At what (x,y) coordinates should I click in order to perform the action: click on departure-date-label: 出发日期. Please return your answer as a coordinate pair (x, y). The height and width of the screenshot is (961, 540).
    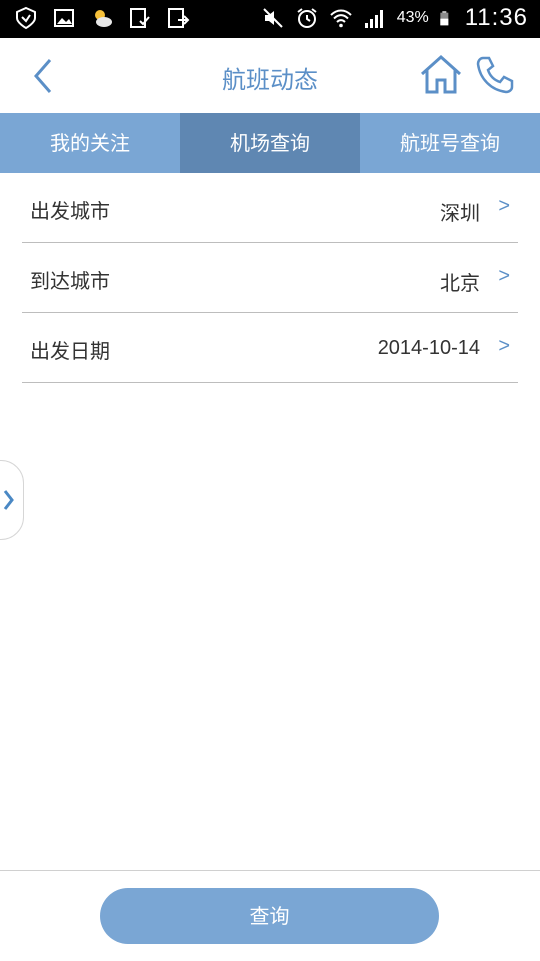
    Looking at the image, I should click on (70, 351).